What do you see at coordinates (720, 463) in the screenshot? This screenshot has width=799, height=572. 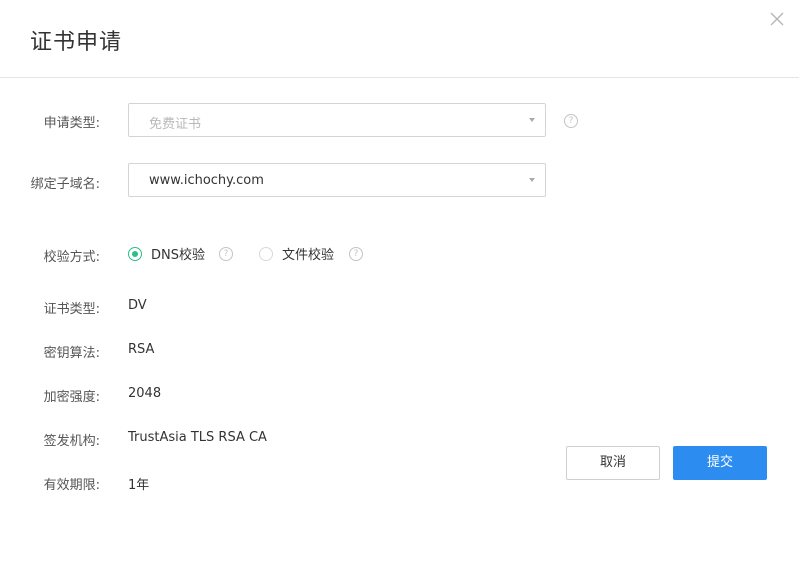 I see `submit-button: 提交` at bounding box center [720, 463].